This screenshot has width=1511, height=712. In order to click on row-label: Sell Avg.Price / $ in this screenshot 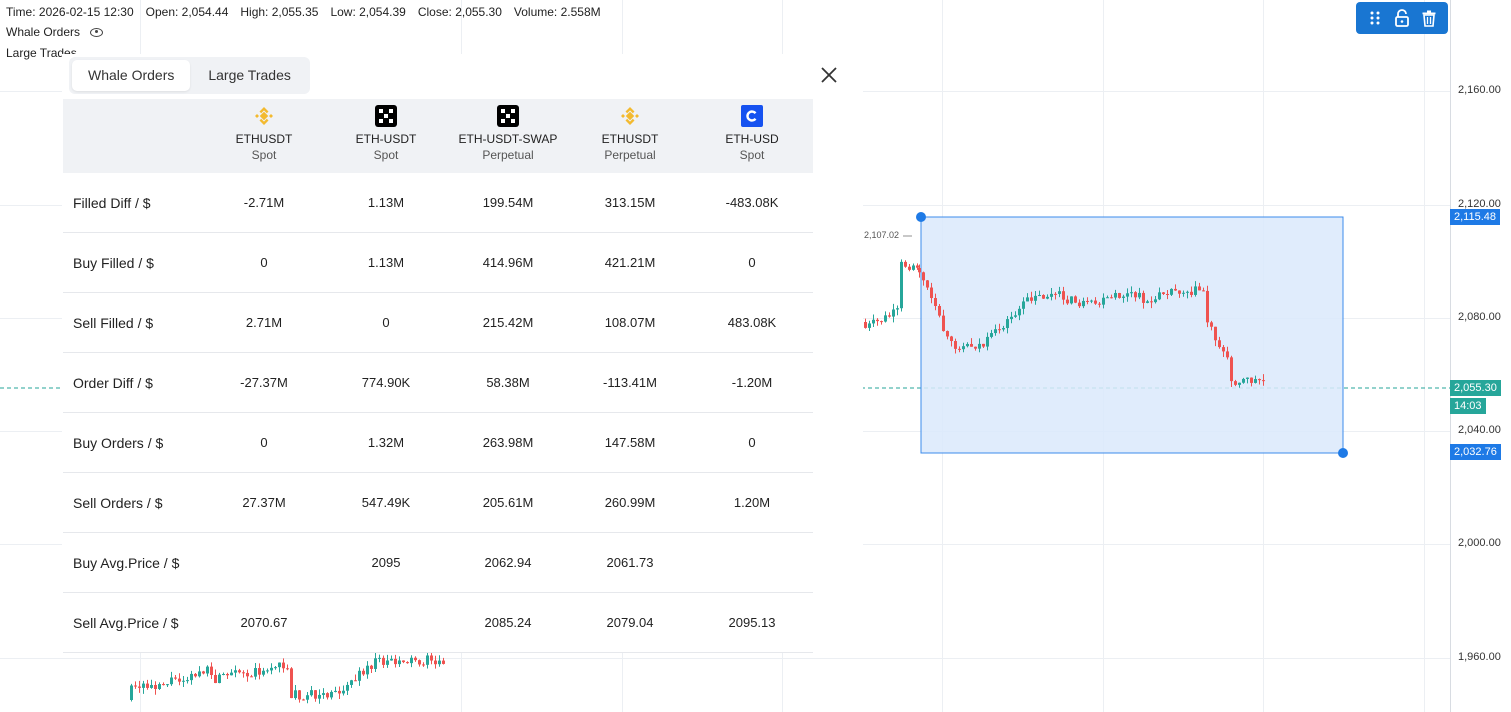, I will do `click(126, 622)`.